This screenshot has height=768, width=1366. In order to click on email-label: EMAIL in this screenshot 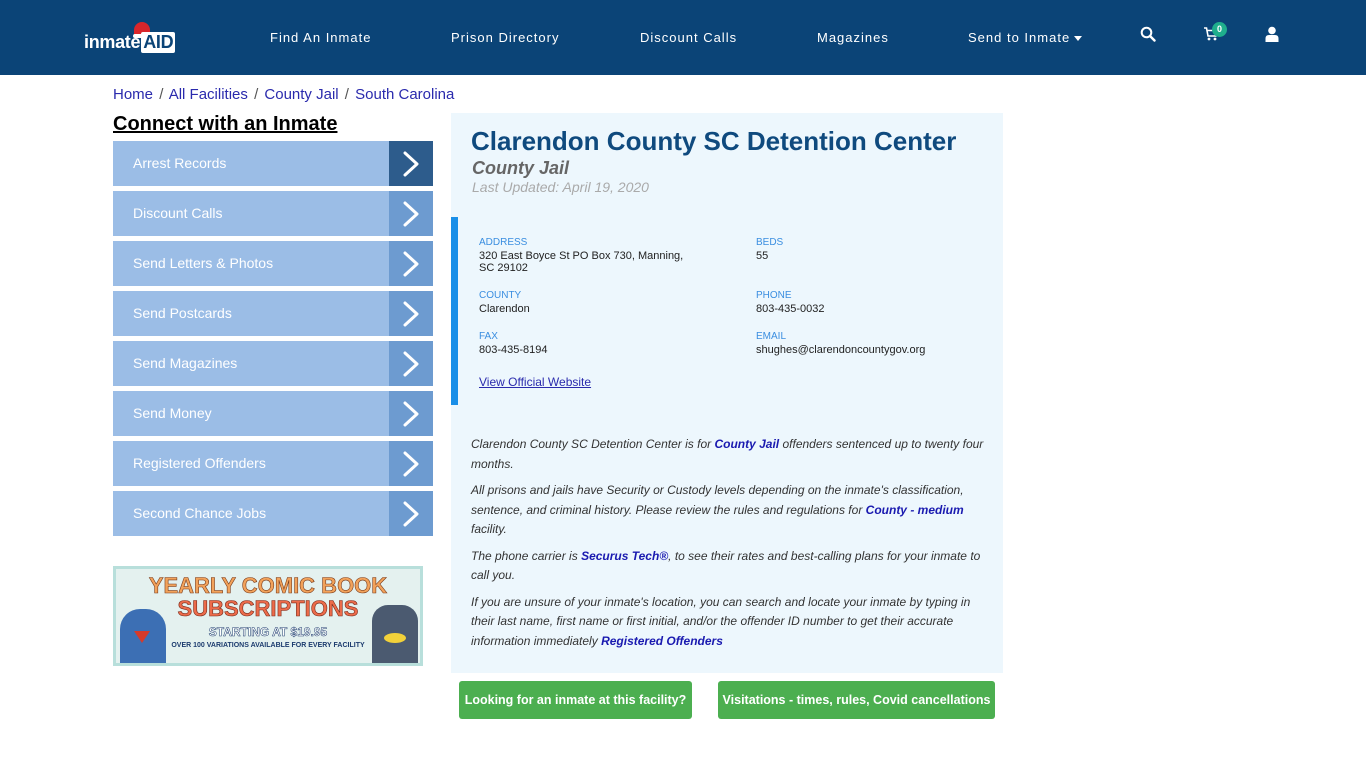, I will do `click(771, 336)`.